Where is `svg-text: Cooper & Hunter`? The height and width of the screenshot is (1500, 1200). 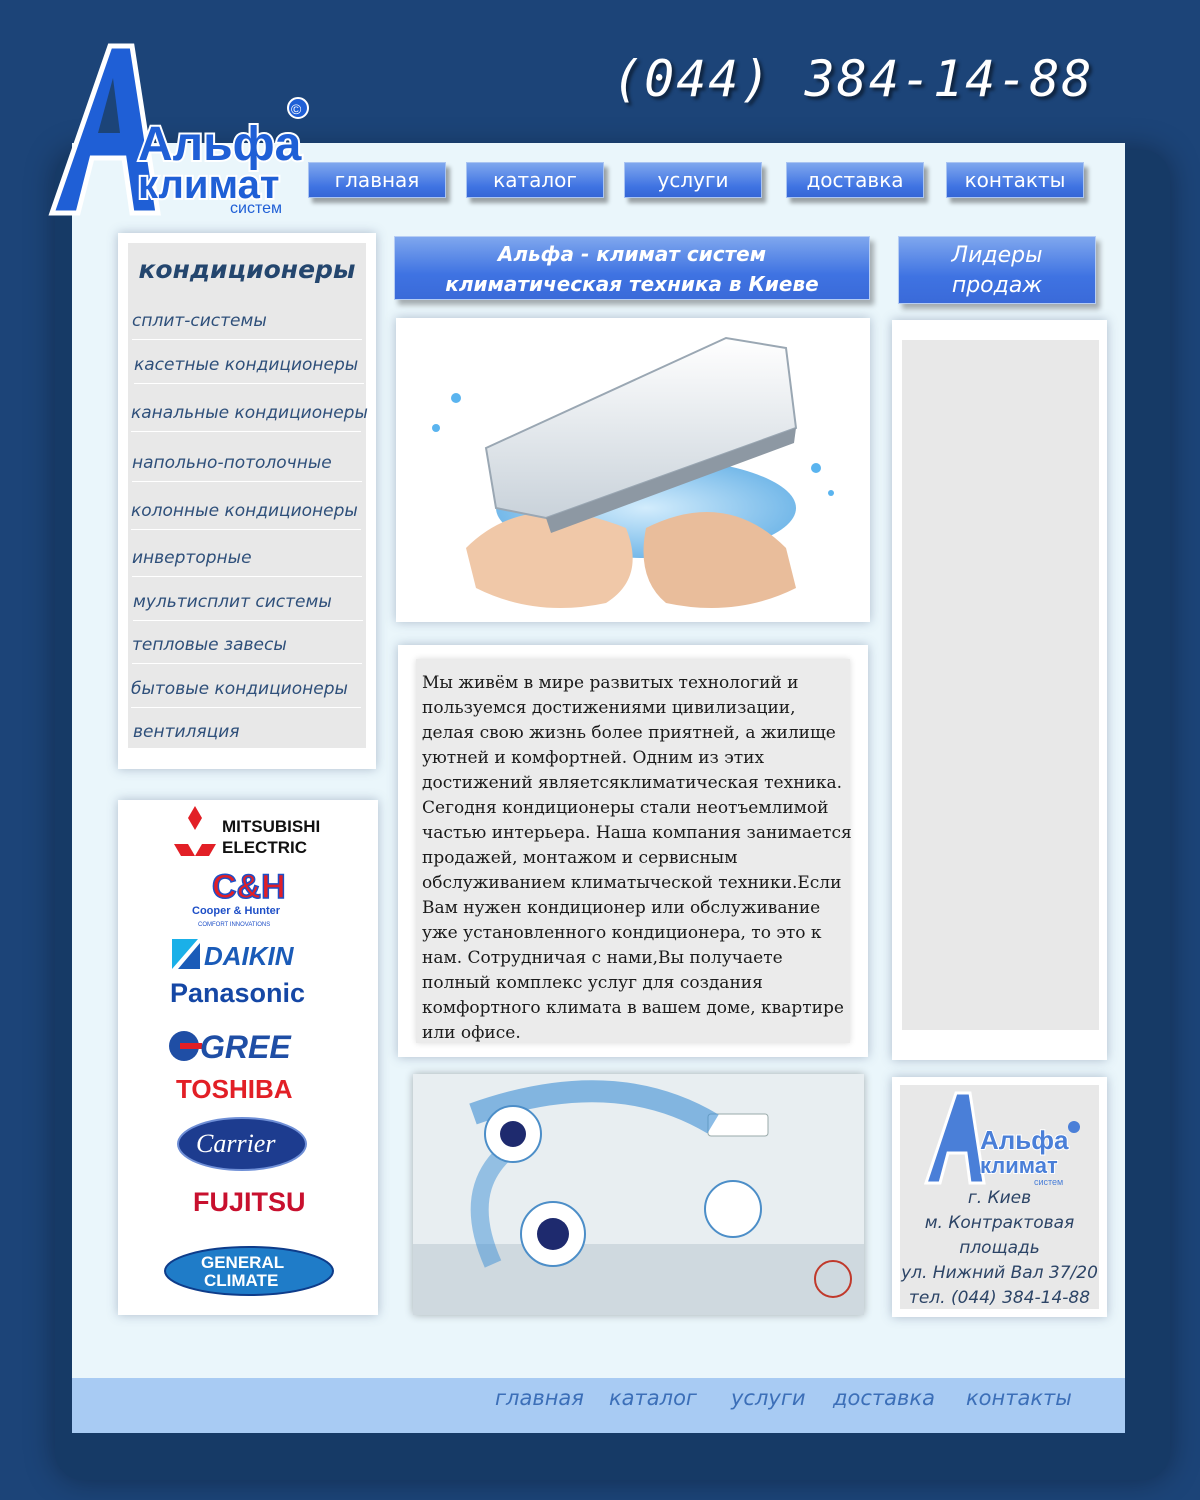
svg-text: Cooper & Hunter is located at coordinates (236, 911).